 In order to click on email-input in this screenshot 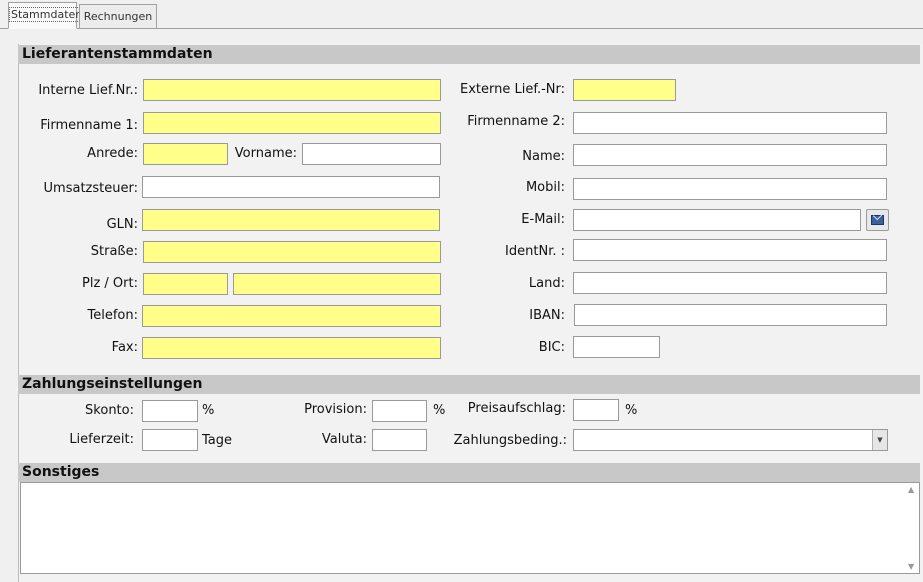, I will do `click(717, 220)`.